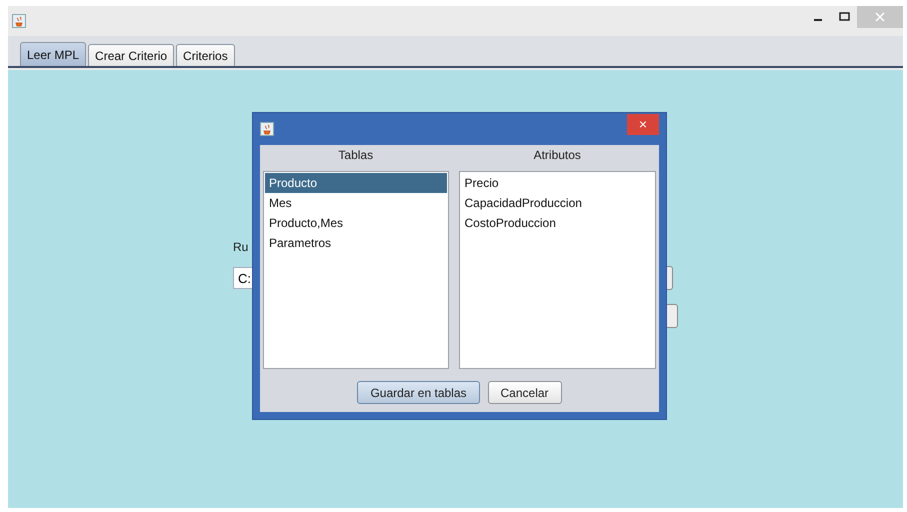  Describe the element at coordinates (356, 270) in the screenshot. I see `list-box: Producto Mes Producto,Mes Parametros` at that location.